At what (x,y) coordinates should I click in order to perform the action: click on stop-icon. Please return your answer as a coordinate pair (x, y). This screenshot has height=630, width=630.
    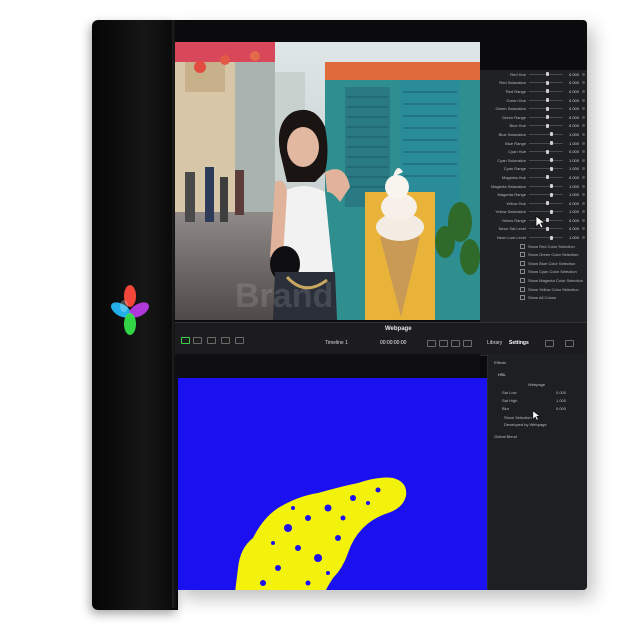
    Looking at the image, I should click on (443, 343).